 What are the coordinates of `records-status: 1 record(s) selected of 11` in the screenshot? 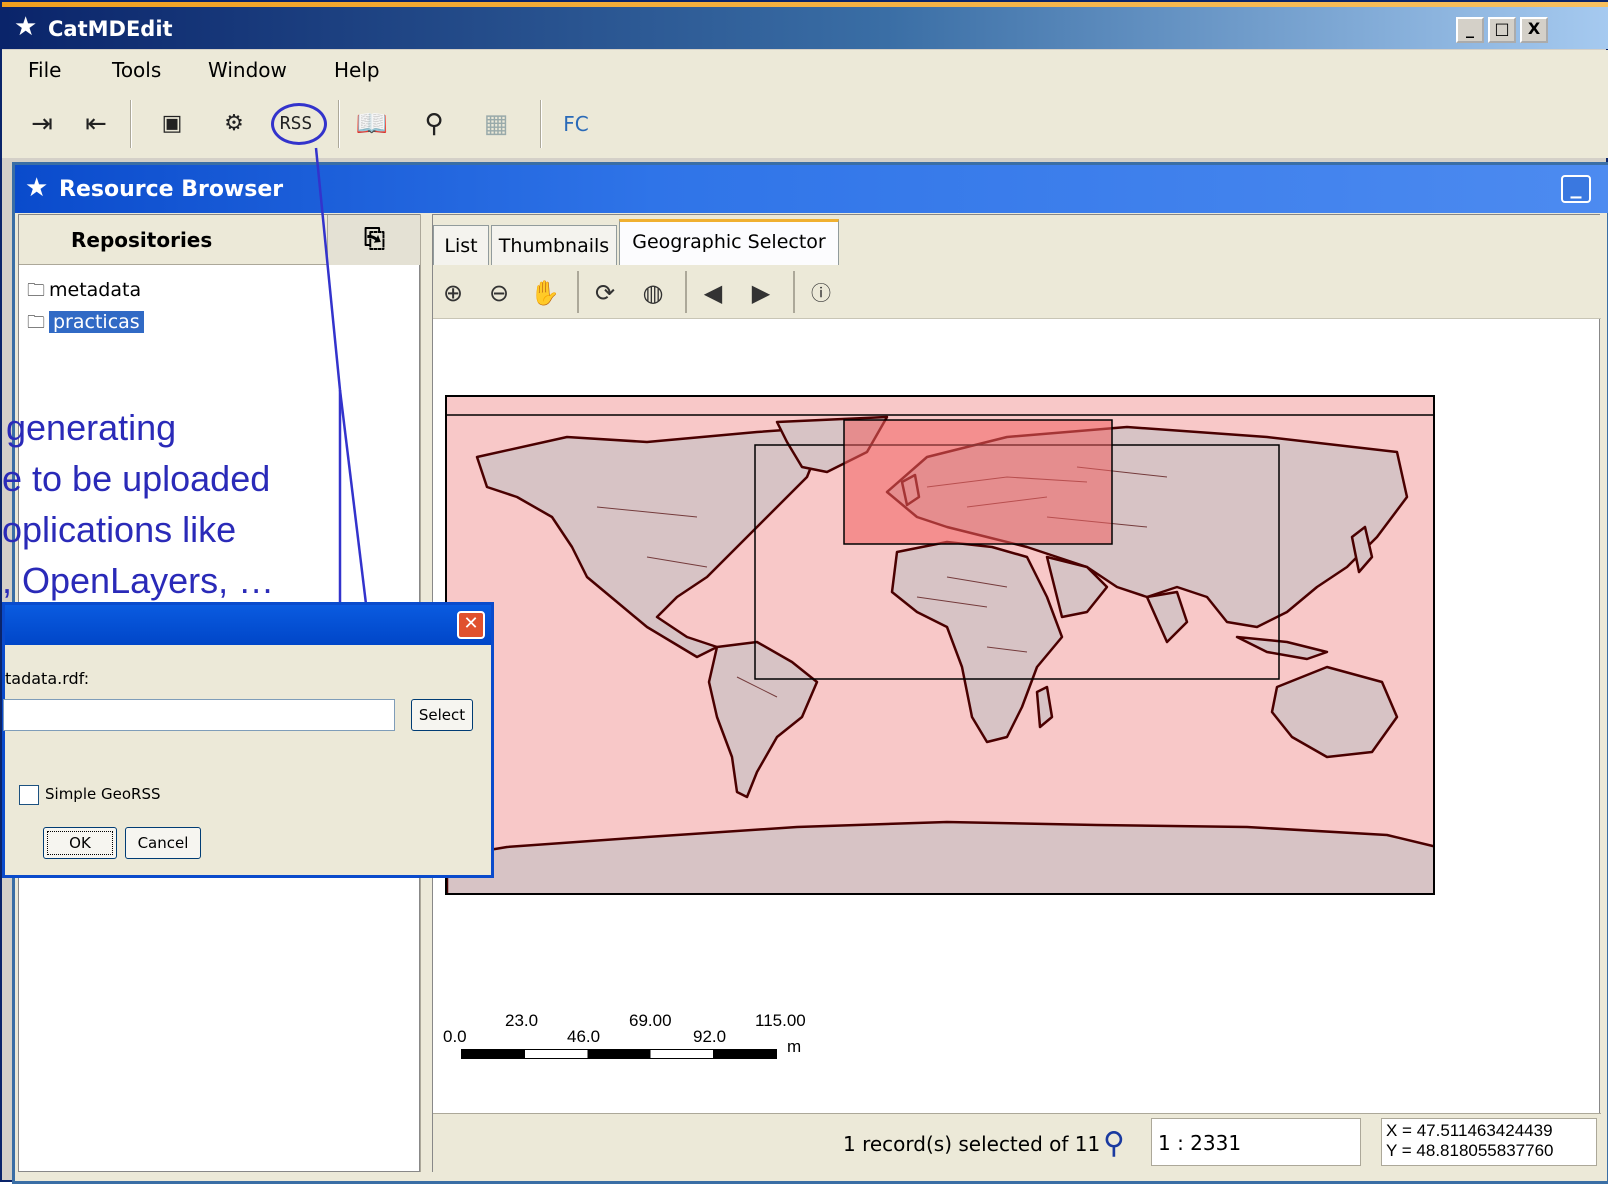 It's located at (972, 1144).